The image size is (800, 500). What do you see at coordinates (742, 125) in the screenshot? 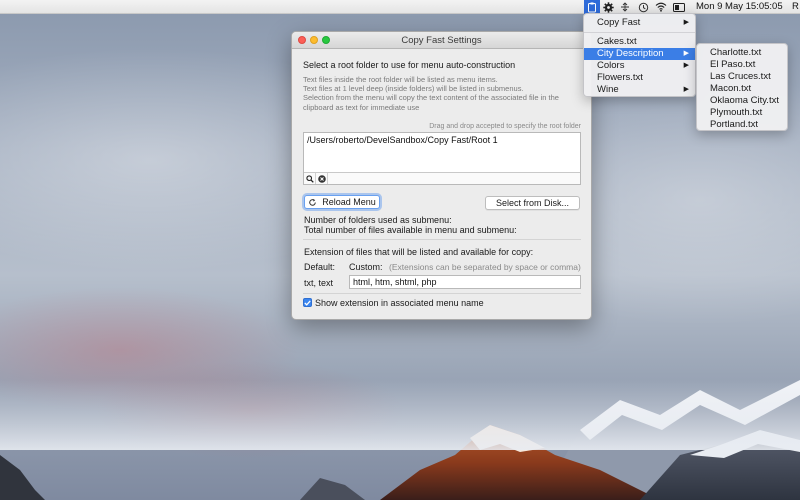
I see `submenu-item: Portland.txt` at bounding box center [742, 125].